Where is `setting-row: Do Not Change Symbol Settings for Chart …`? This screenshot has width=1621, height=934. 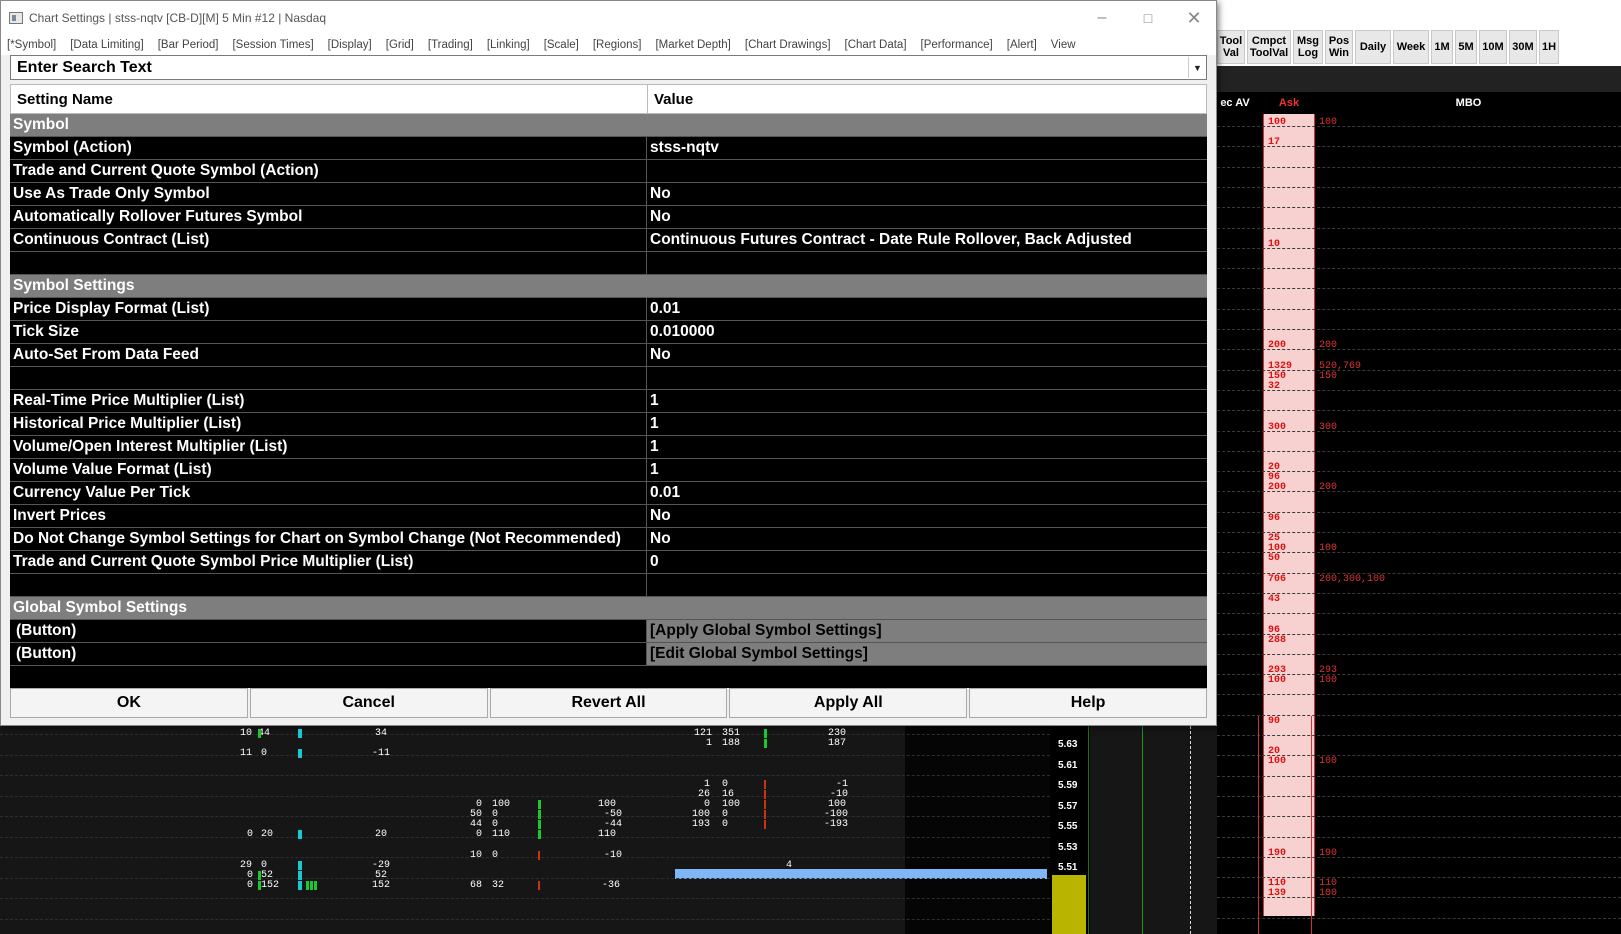
setting-row: Do Not Change Symbol Settings for Chart … is located at coordinates (608, 539).